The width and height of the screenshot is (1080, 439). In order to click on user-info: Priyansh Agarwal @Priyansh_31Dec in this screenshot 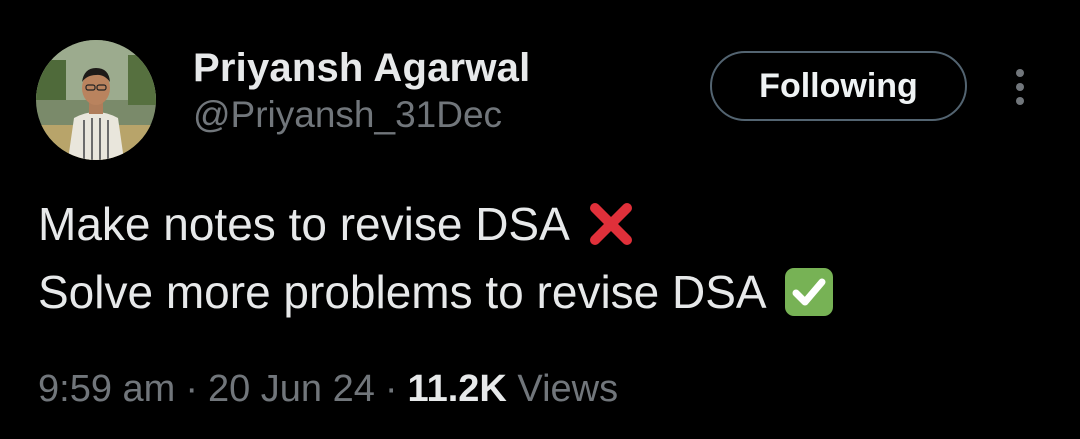, I will do `click(361, 91)`.